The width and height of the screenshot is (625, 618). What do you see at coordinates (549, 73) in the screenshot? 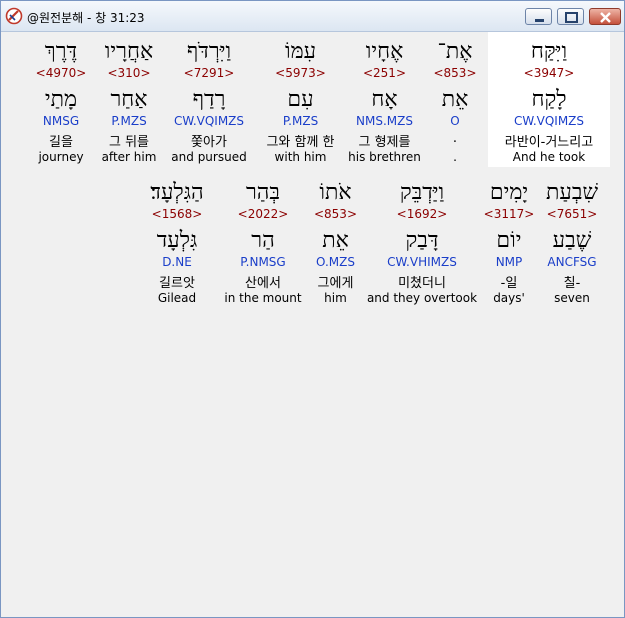
I see `word-strong: <3947>` at bounding box center [549, 73].